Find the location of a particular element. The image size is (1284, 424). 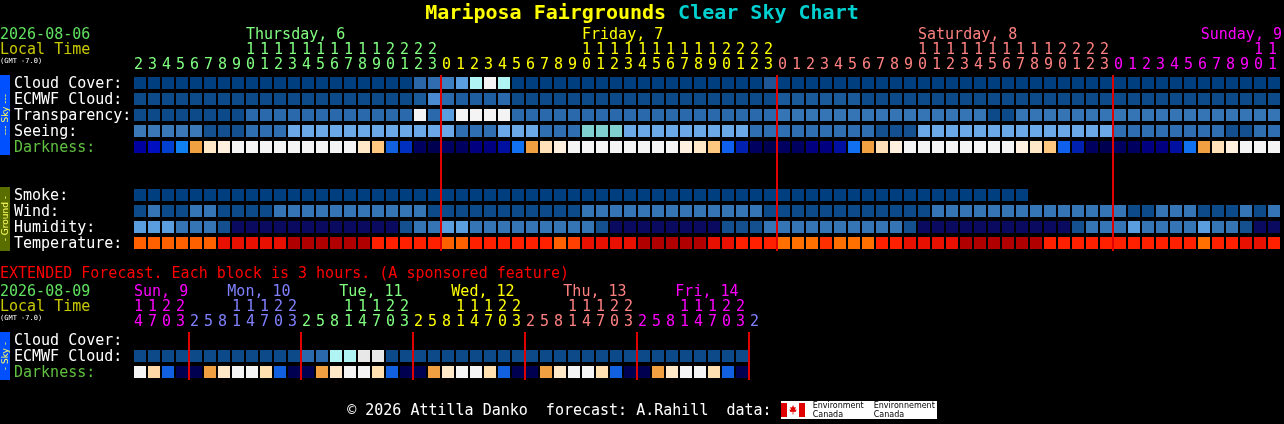

row-label: Transparency: is located at coordinates (73, 115).